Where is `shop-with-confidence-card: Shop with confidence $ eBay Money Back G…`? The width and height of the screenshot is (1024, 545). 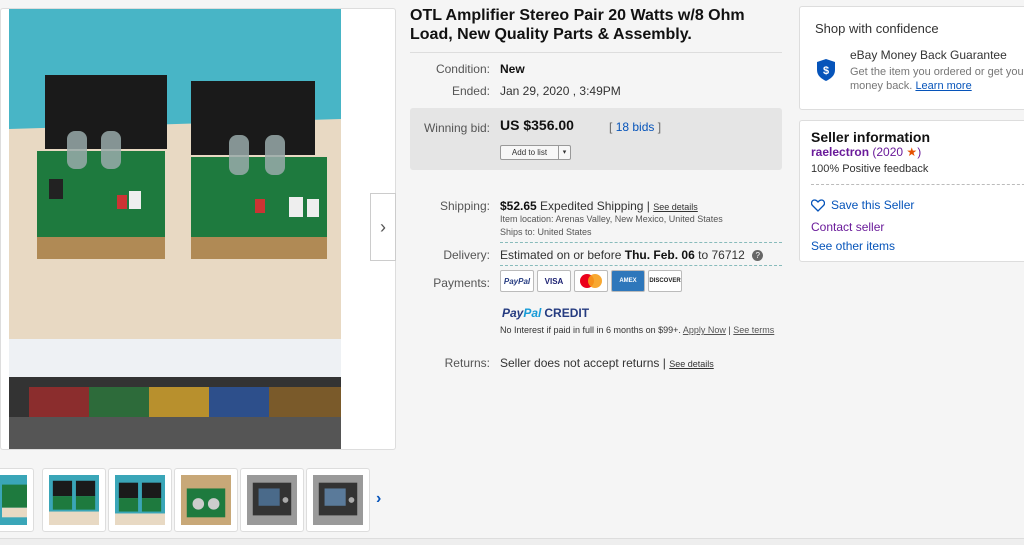
shop-with-confidence-card: Shop with confidence $ eBay Money Back G… is located at coordinates (911, 58).